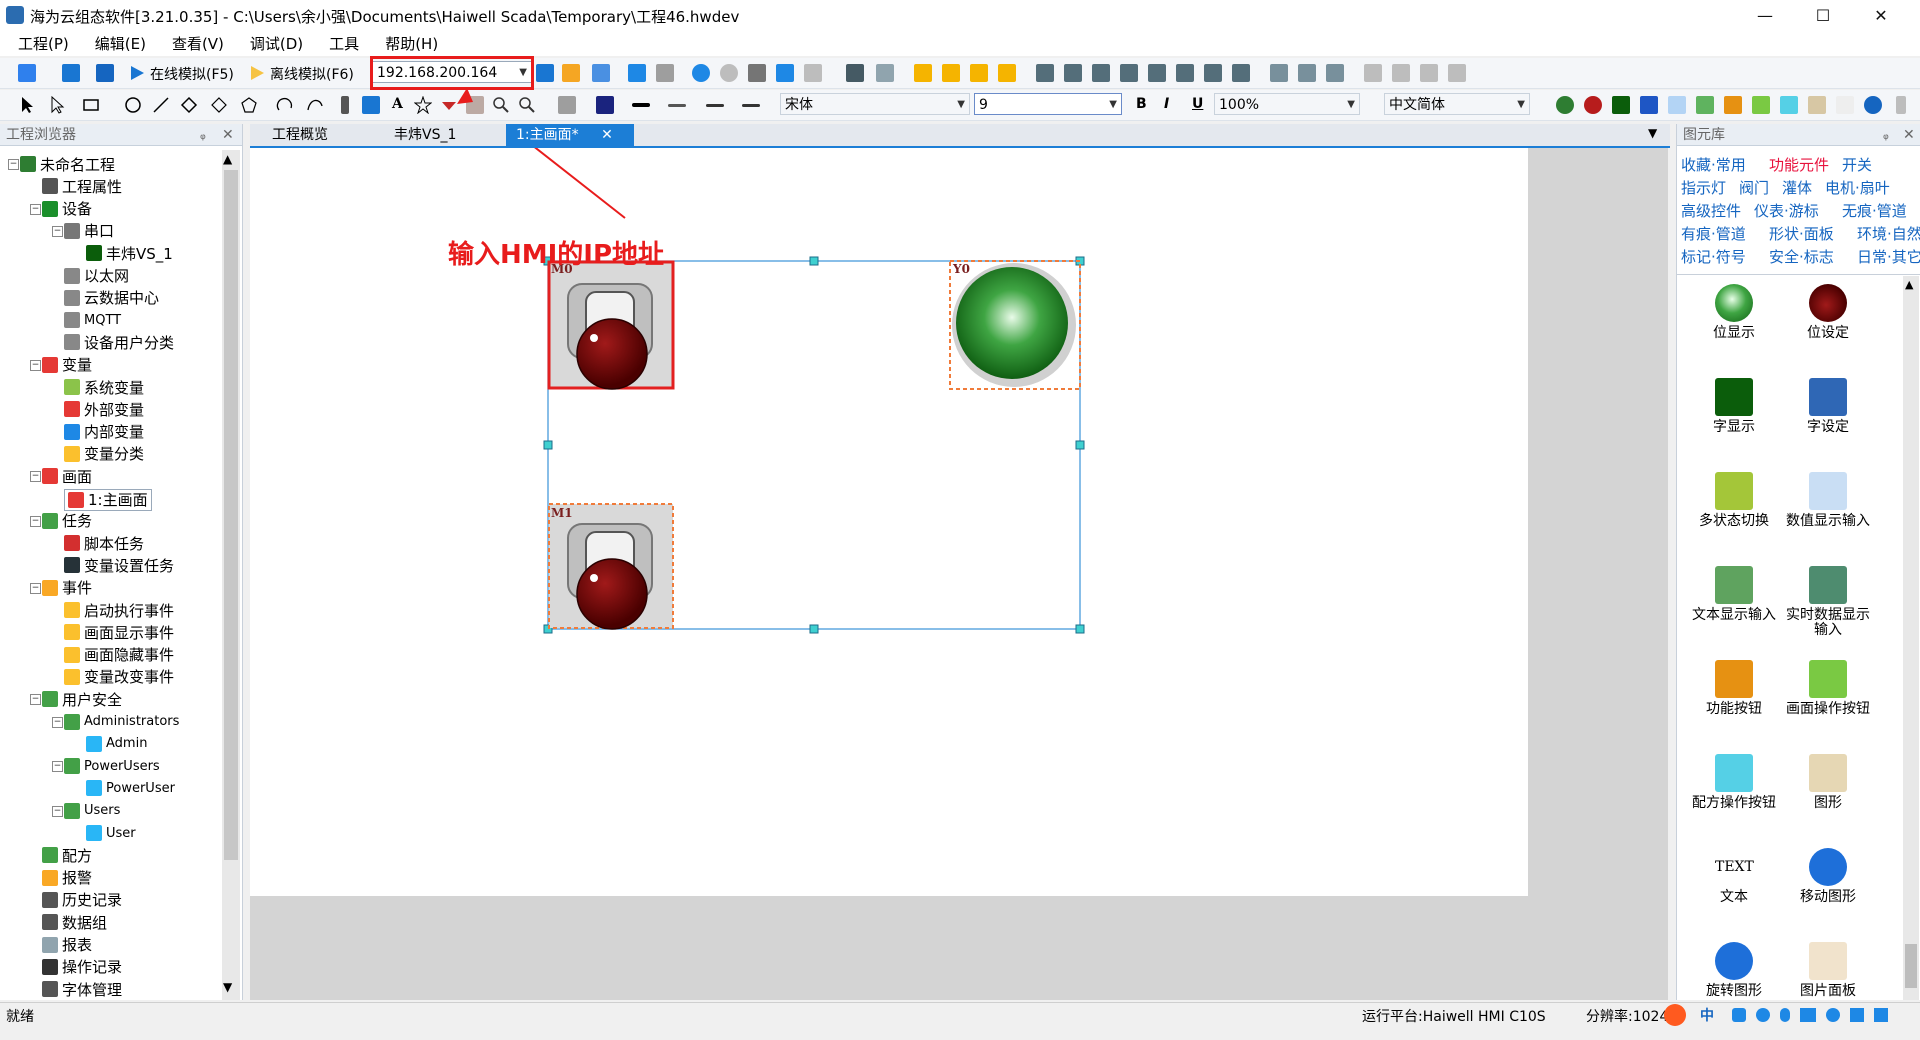 This screenshot has width=1920, height=1040. Describe the element at coordinates (1761, 105) in the screenshot. I see `screen-button-icon` at that location.